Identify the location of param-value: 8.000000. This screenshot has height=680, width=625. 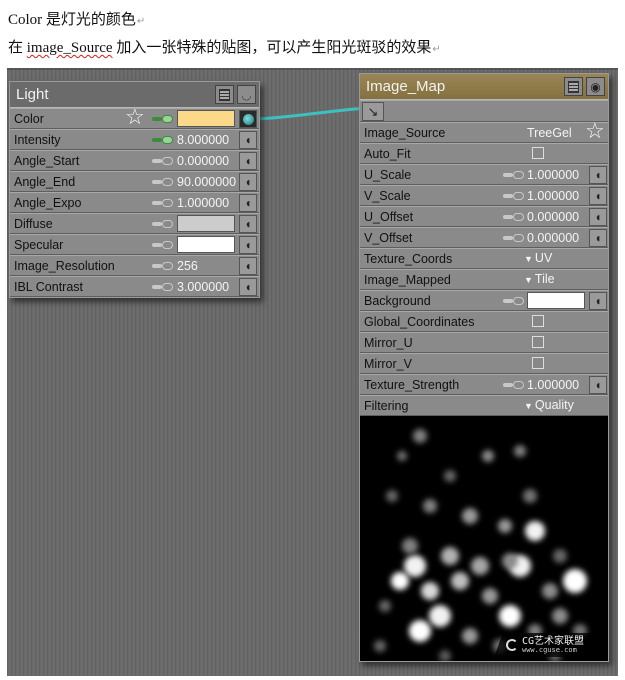
(207, 140).